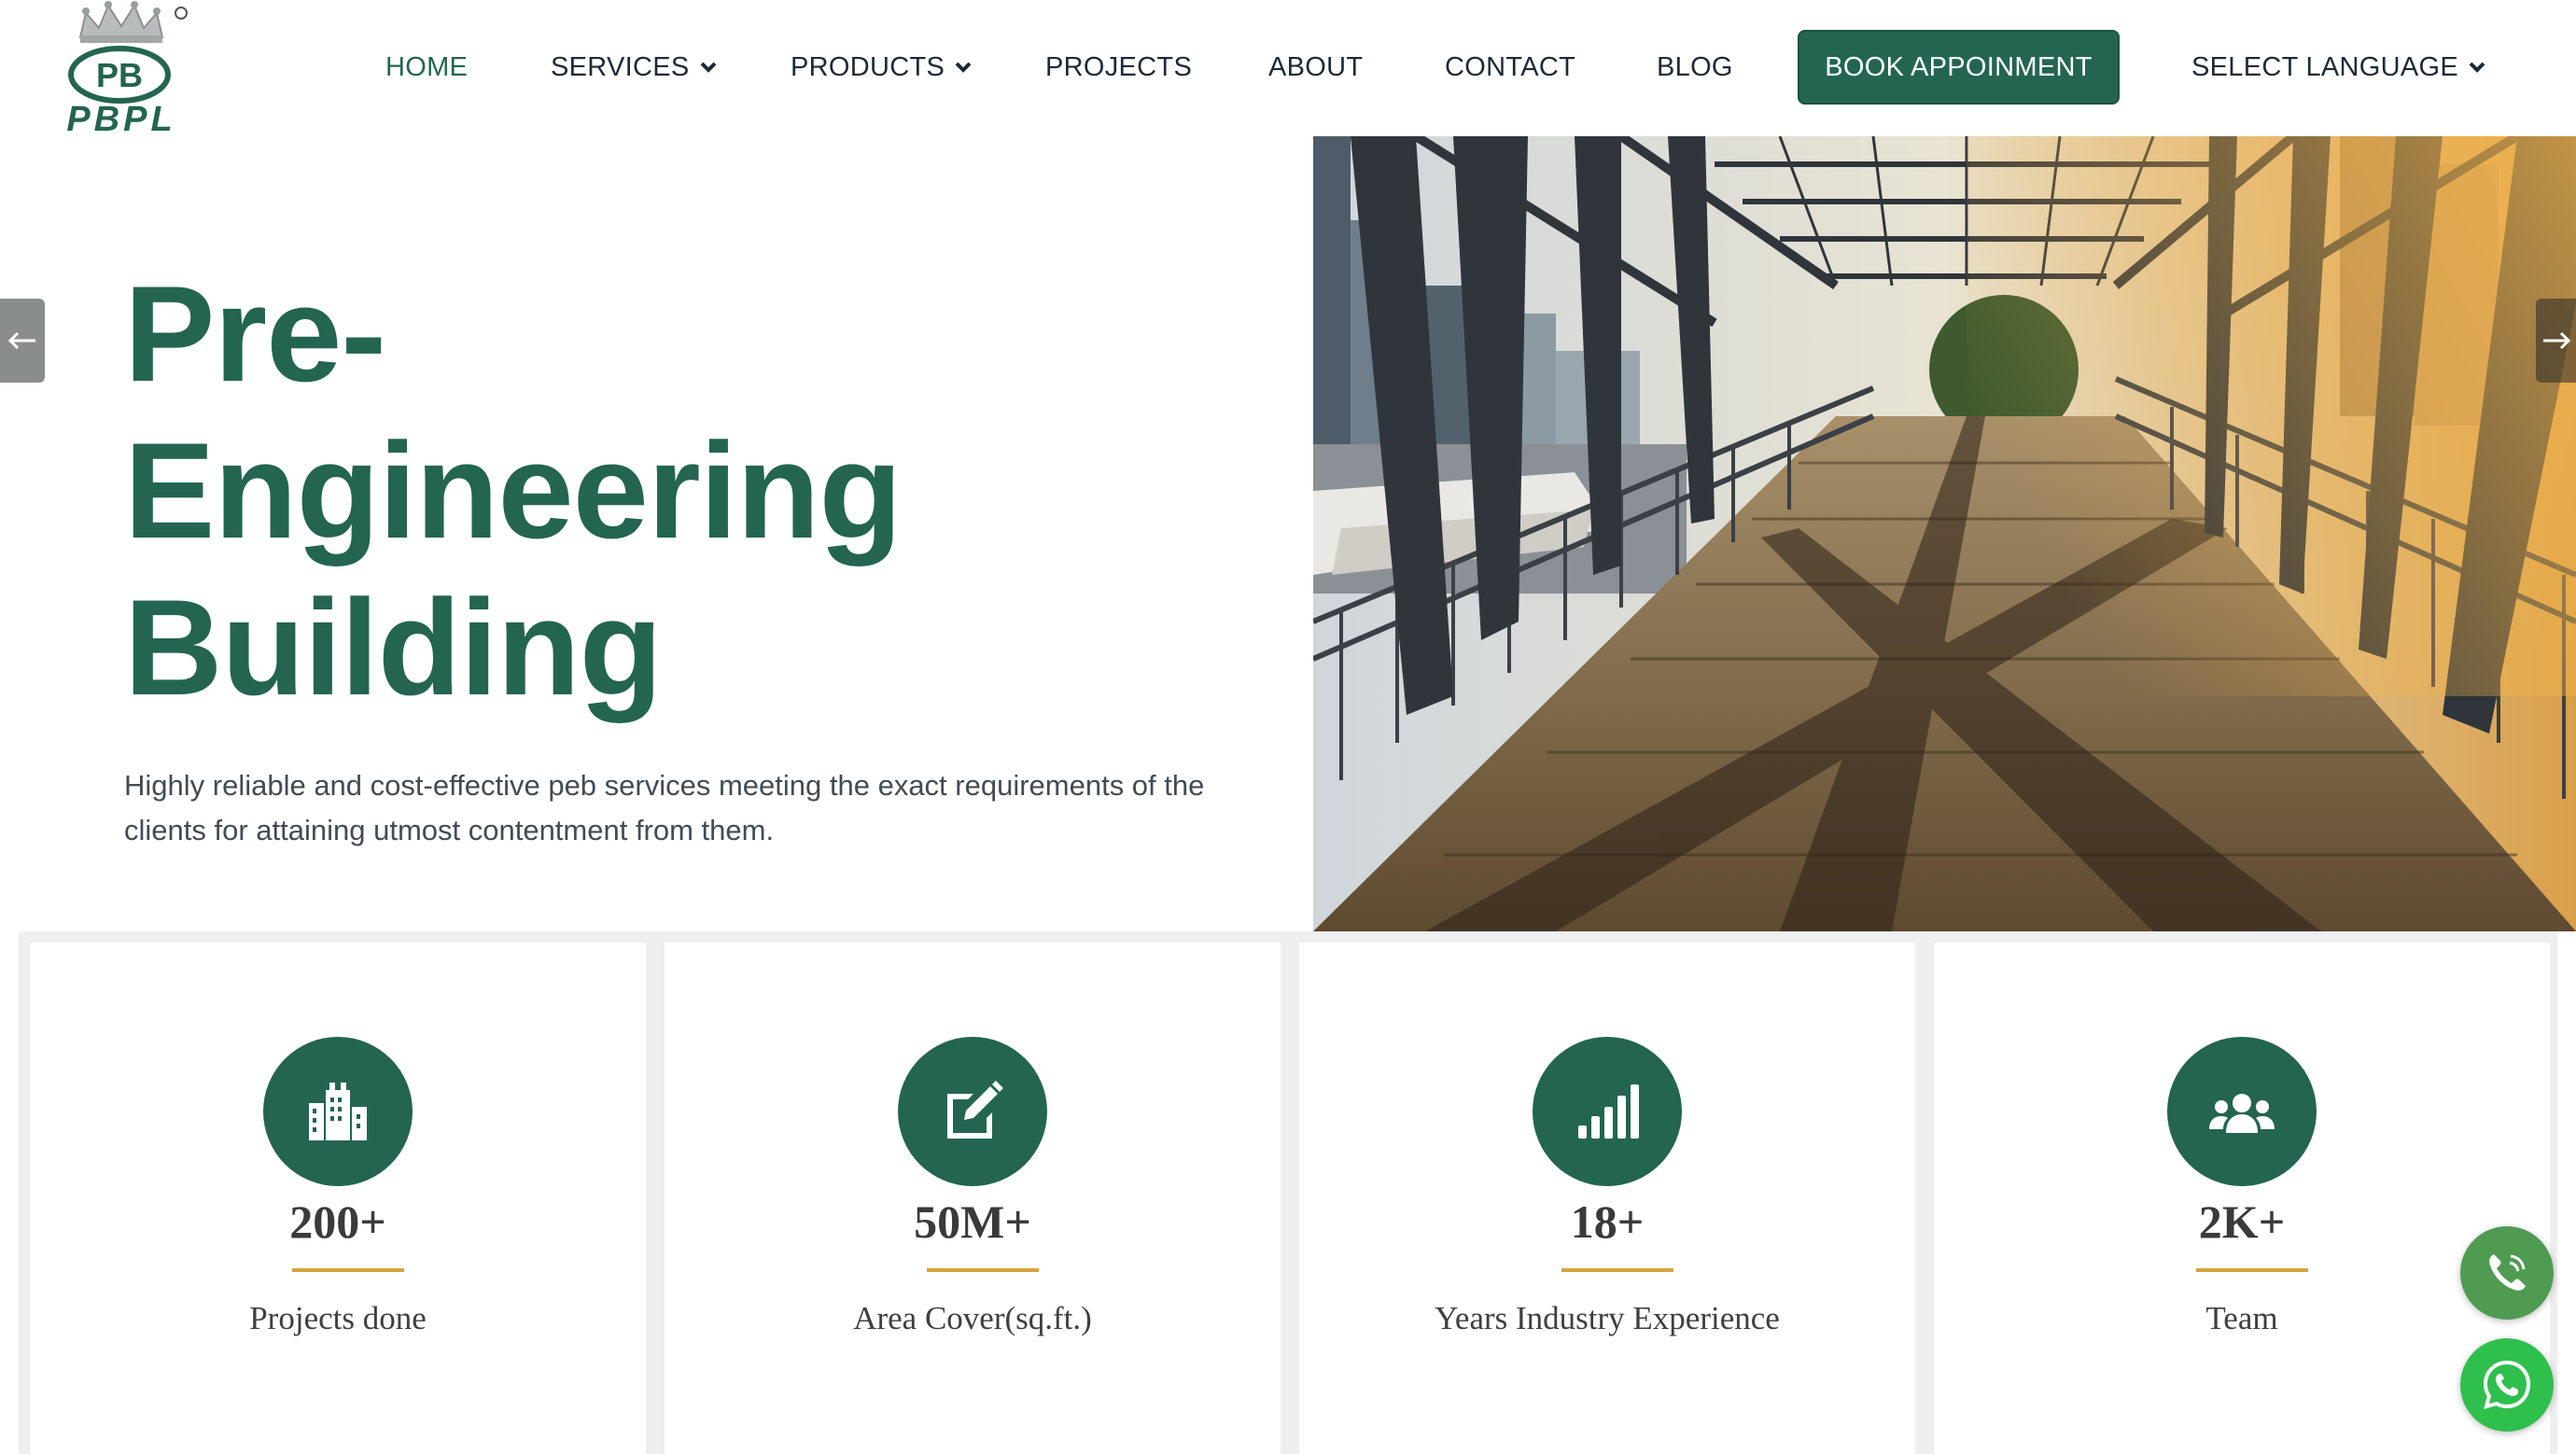 The width and height of the screenshot is (2576, 1454). I want to click on signal-bars-icon, so click(1607, 1111).